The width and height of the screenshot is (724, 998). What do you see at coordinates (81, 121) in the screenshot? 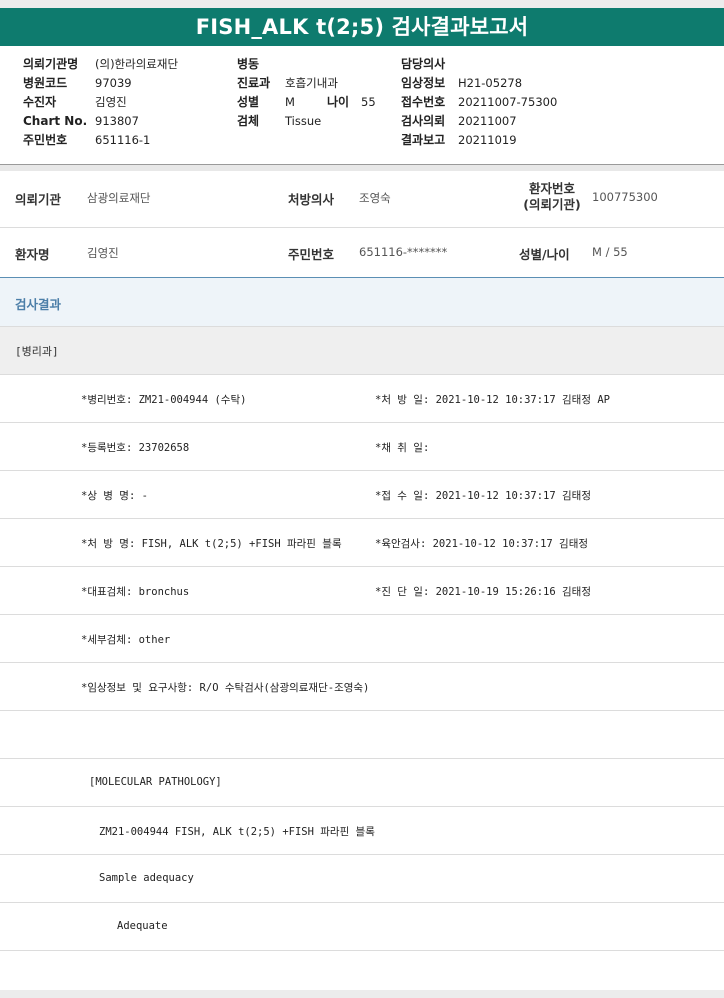
I see `header-field-chart: Chart No. 913807` at bounding box center [81, 121].